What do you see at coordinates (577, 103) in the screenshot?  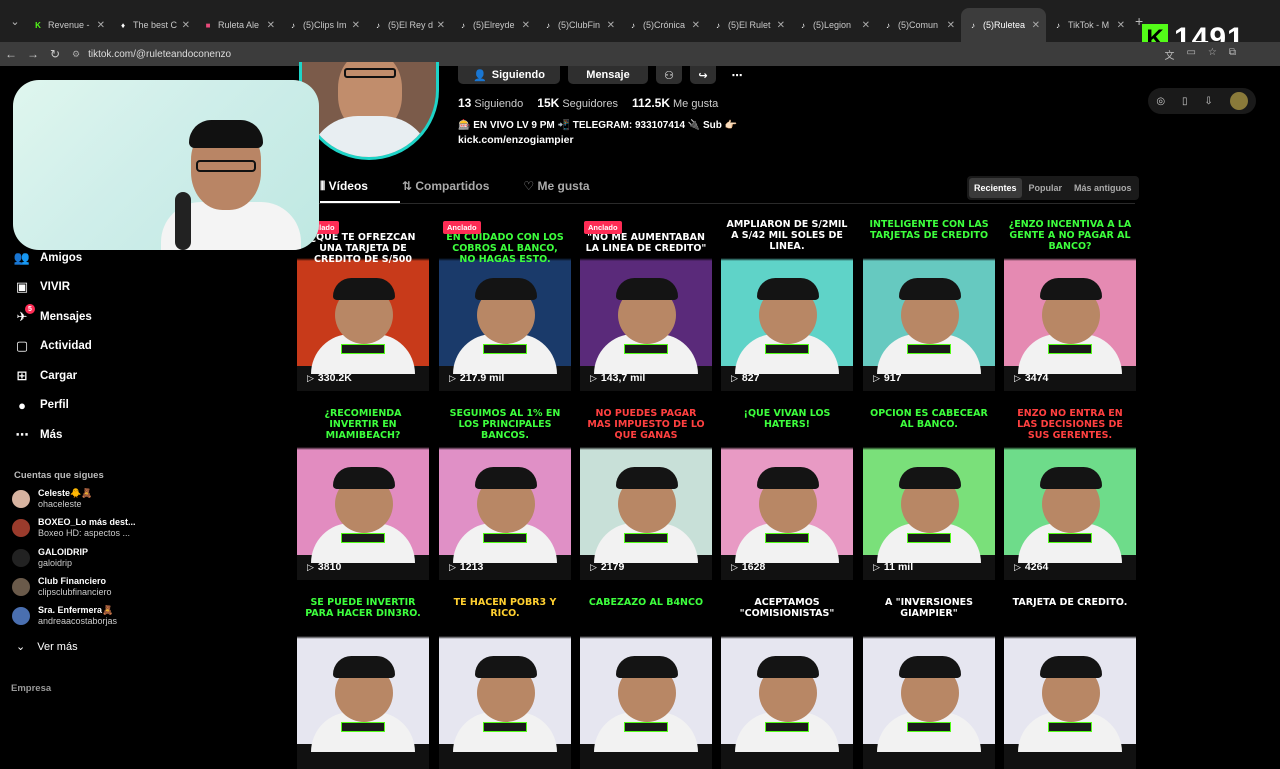 I see `stat-seguidores: 15K Seguidores` at bounding box center [577, 103].